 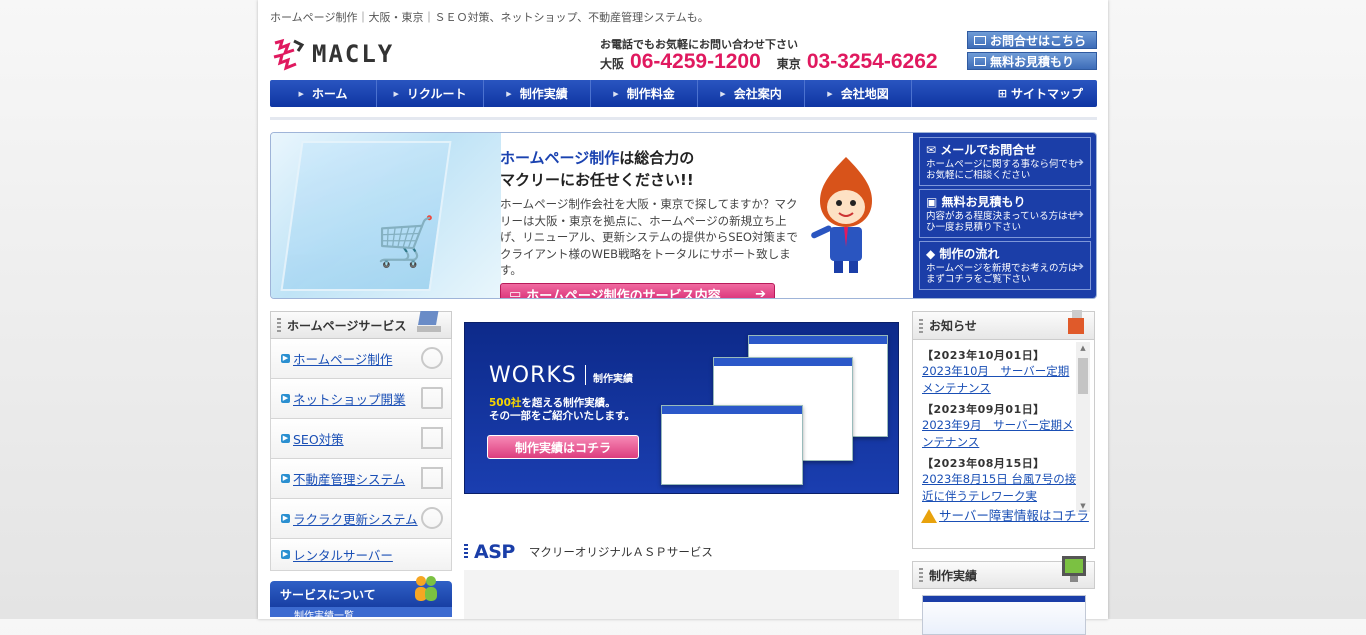 What do you see at coordinates (1076, 322) in the screenshot?
I see `mailbox-icon` at bounding box center [1076, 322].